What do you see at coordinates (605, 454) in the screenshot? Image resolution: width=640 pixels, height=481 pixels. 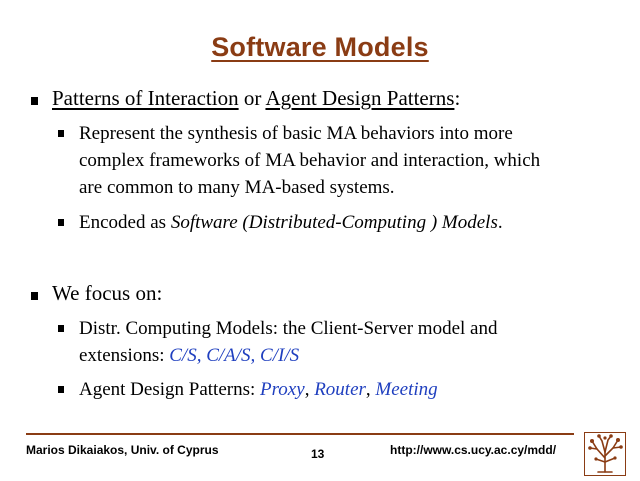 I see `tree-logo-icon` at bounding box center [605, 454].